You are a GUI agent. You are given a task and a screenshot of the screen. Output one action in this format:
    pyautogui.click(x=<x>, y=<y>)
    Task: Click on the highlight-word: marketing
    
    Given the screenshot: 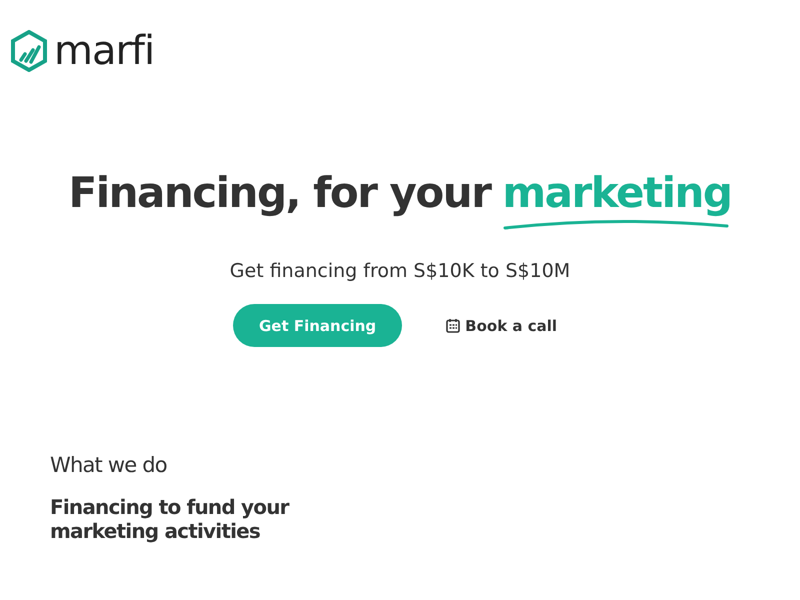 What is the action you would take?
    pyautogui.click(x=617, y=193)
    